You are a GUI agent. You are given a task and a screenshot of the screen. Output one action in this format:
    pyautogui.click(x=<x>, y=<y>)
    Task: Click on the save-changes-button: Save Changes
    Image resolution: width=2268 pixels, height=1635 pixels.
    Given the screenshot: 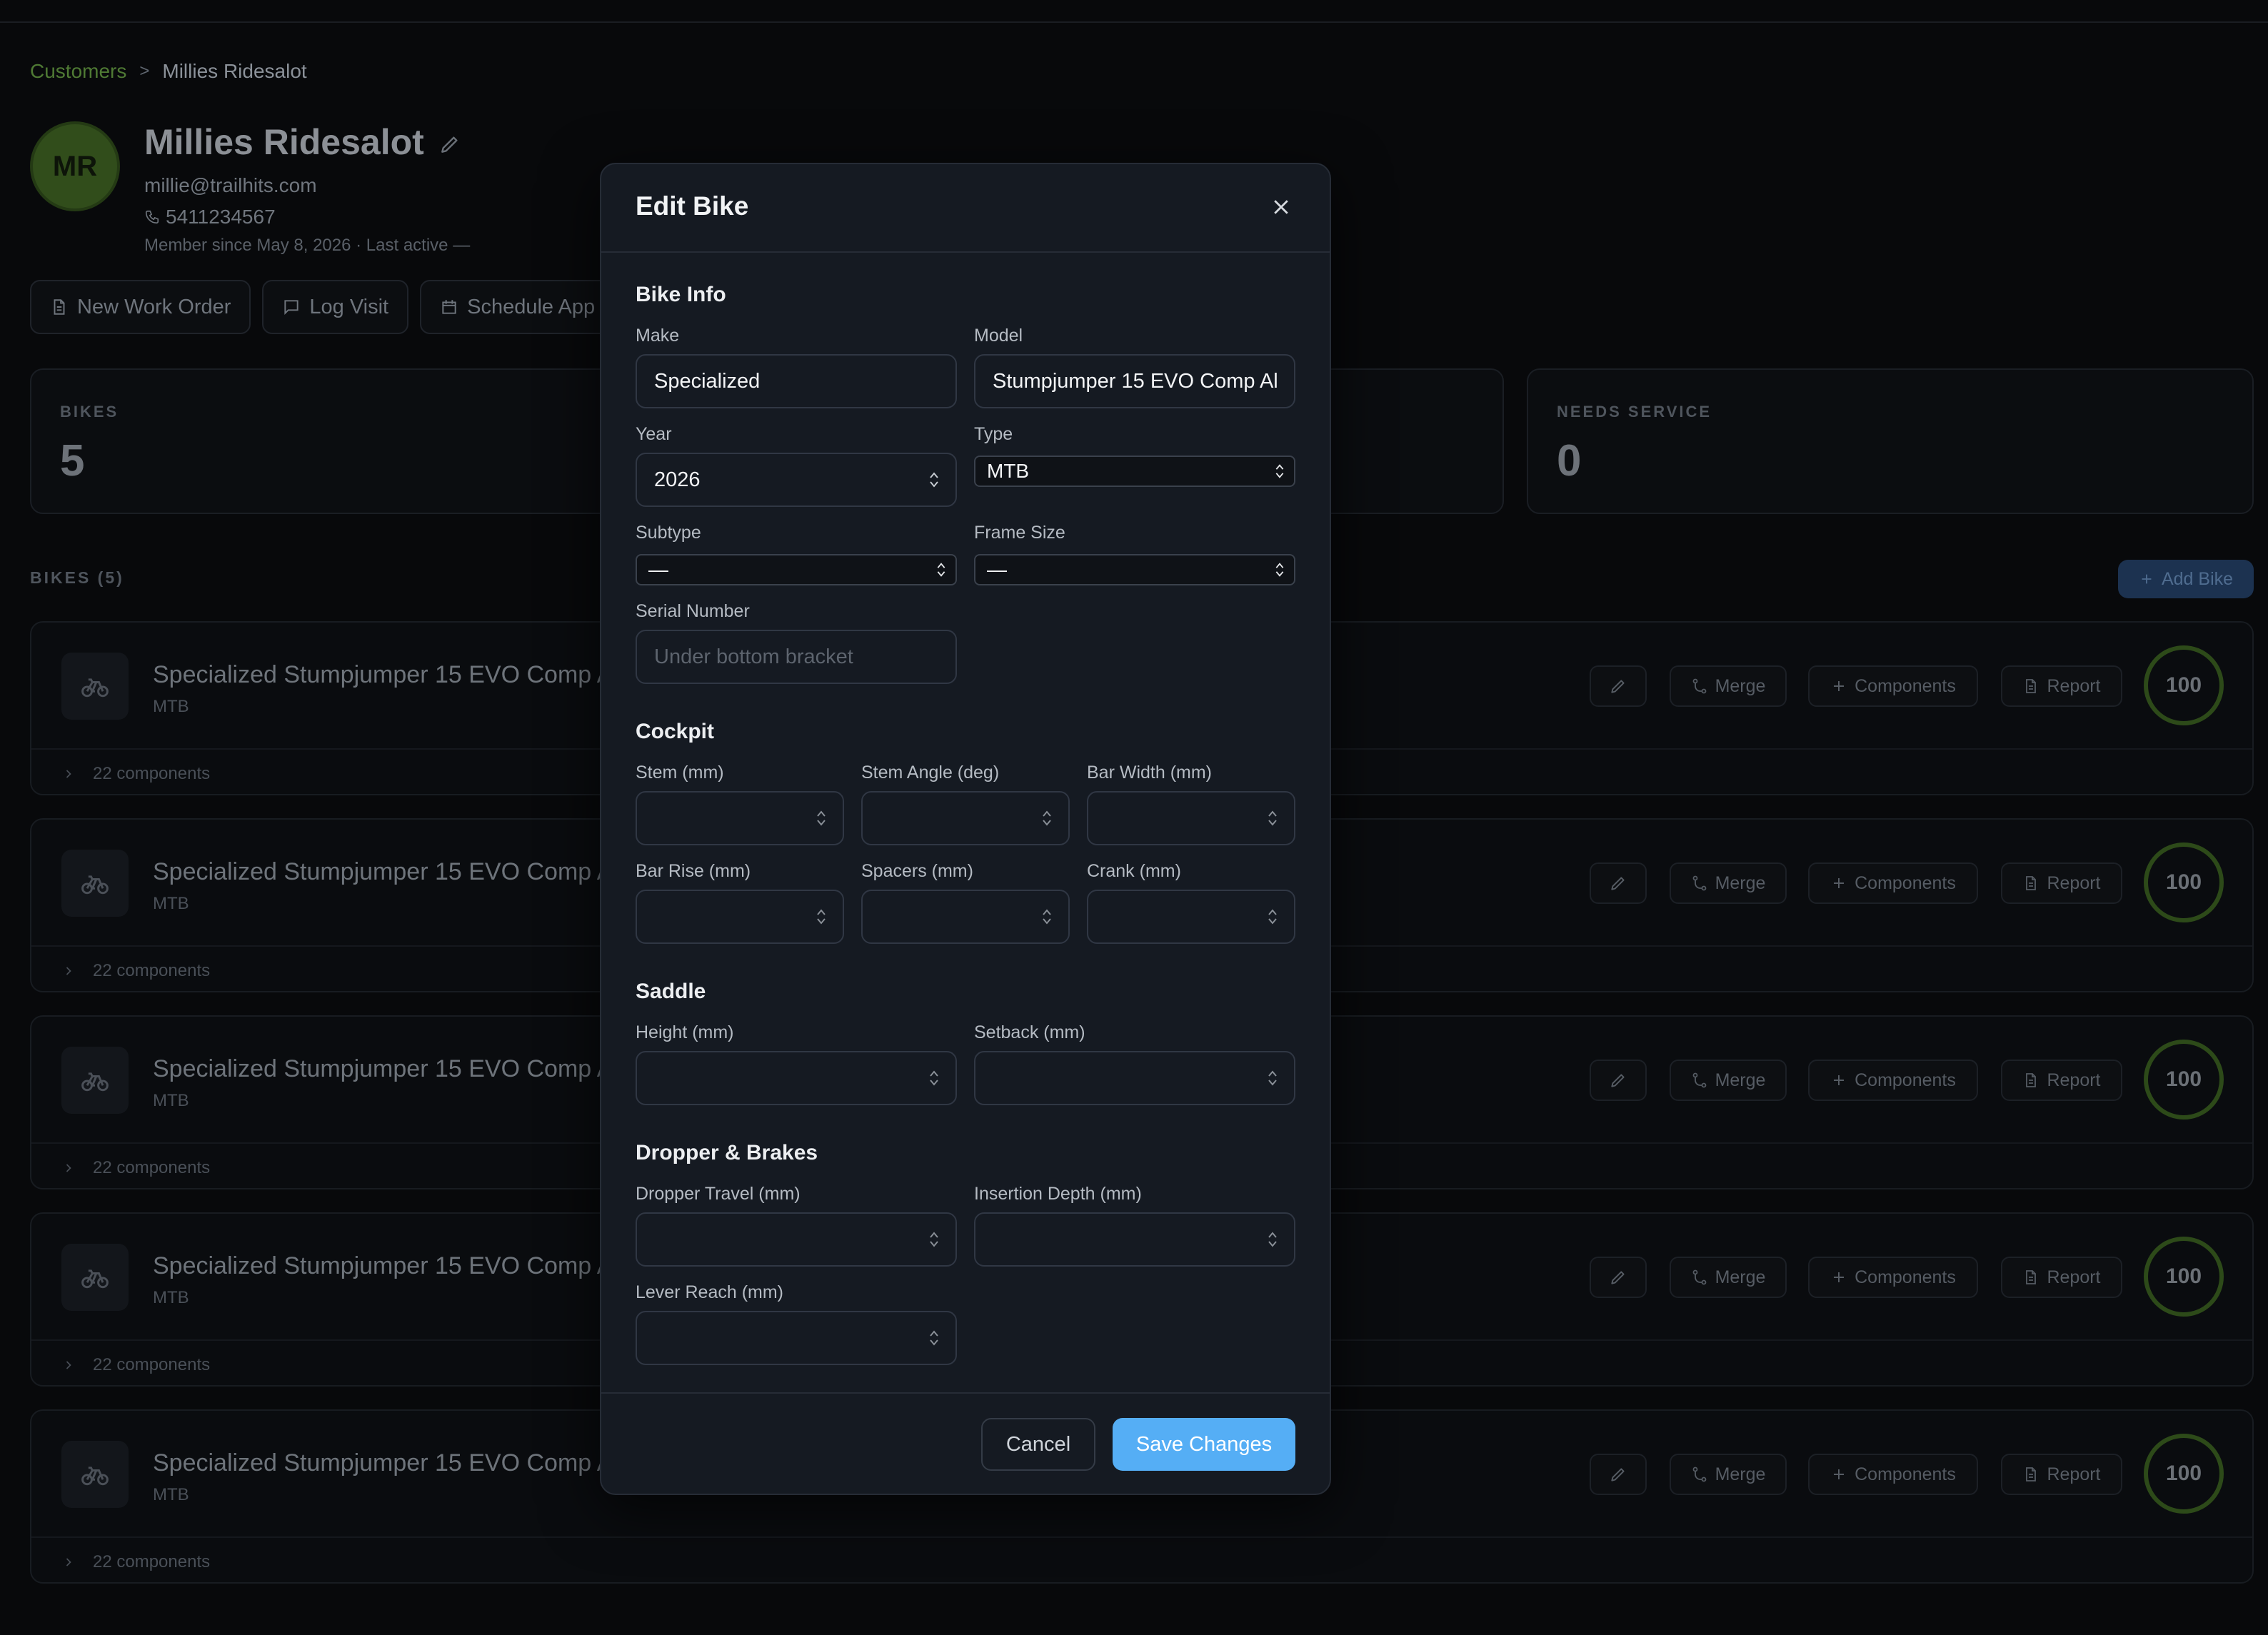 What is the action you would take?
    pyautogui.click(x=1204, y=1444)
    